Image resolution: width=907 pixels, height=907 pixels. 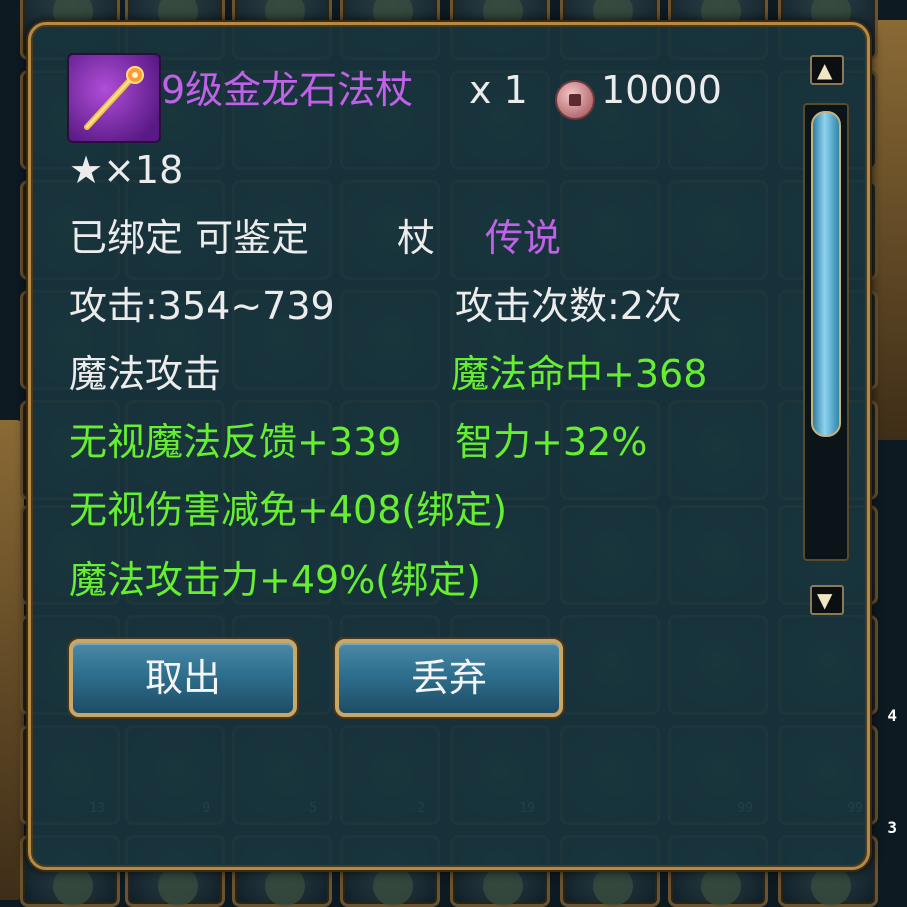 What do you see at coordinates (661, 90) in the screenshot?
I see `item-price: 10000` at bounding box center [661, 90].